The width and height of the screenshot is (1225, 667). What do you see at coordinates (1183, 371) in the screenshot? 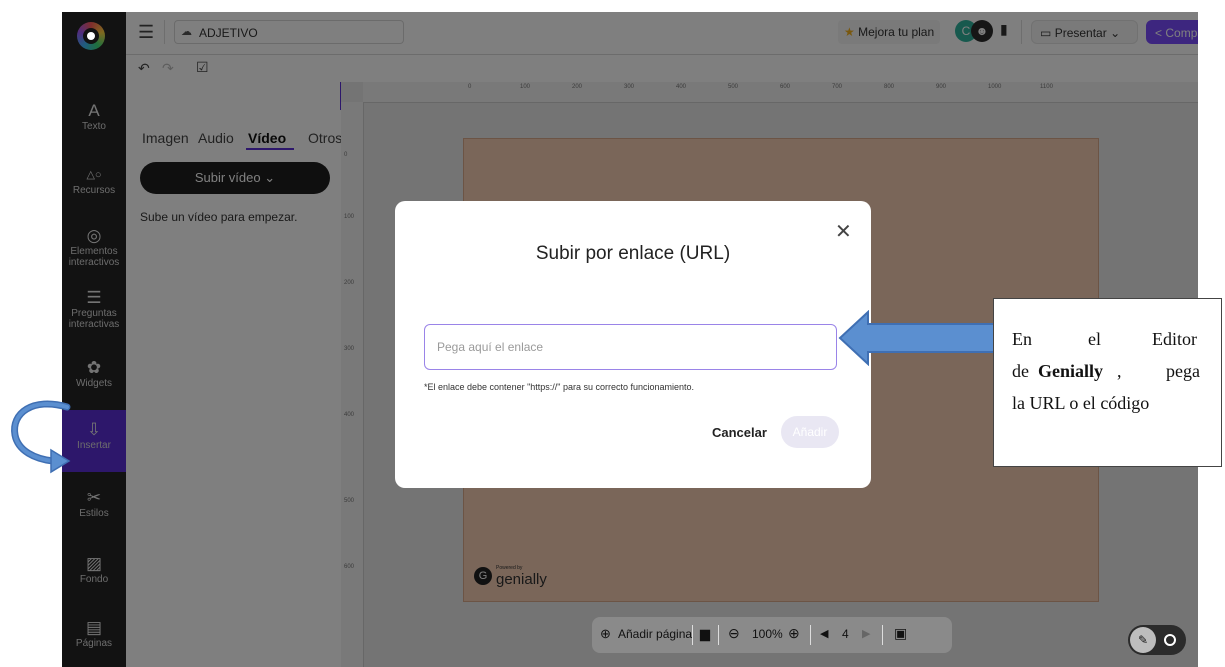
I see `callout-word: pega` at bounding box center [1183, 371].